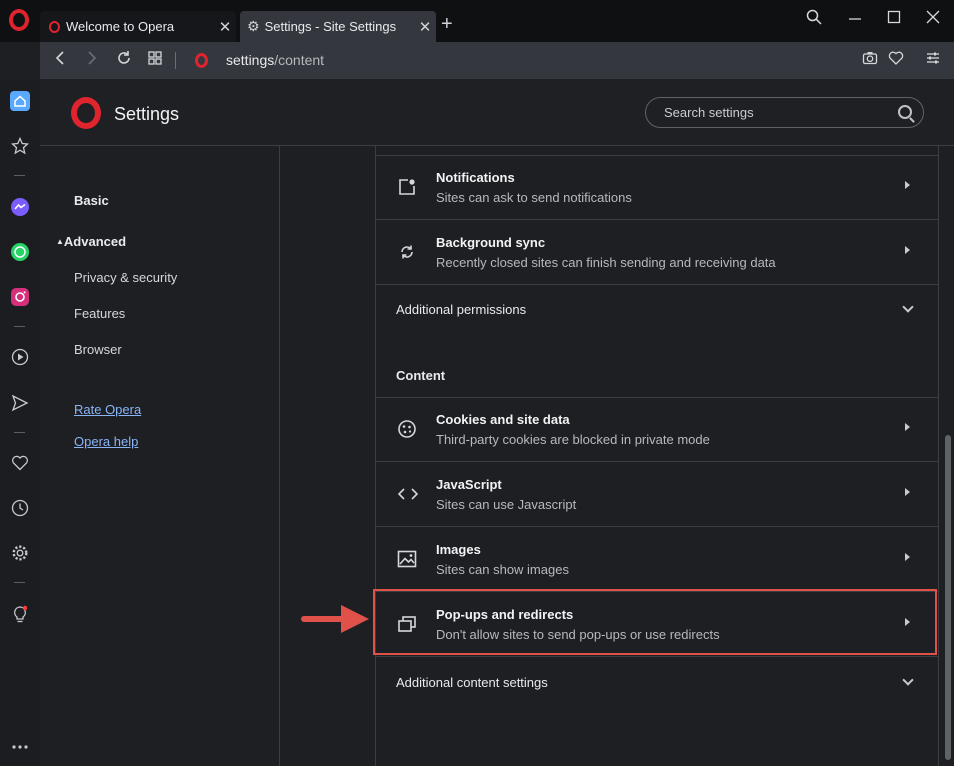 Image resolution: width=954 pixels, height=766 pixels. Describe the element at coordinates (657, 559) in the screenshot. I see `images-row: Images Sites can show images` at that location.